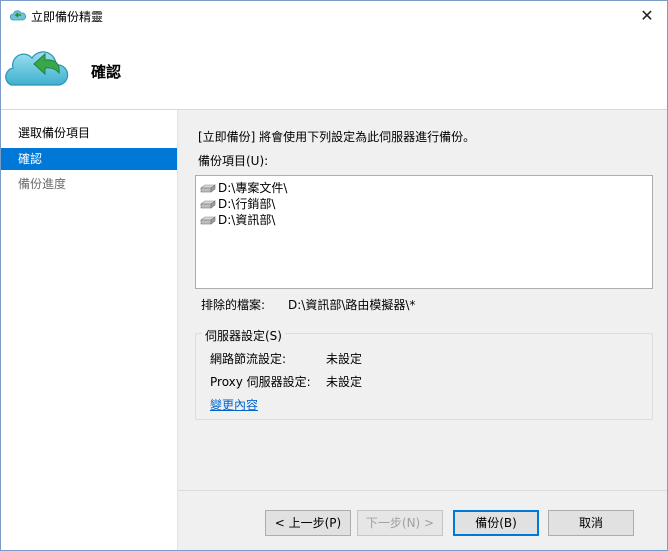  I want to click on confirmation-description: [立即備份] 將會使用下列設定為此伺服器進行備份。, so click(337, 137).